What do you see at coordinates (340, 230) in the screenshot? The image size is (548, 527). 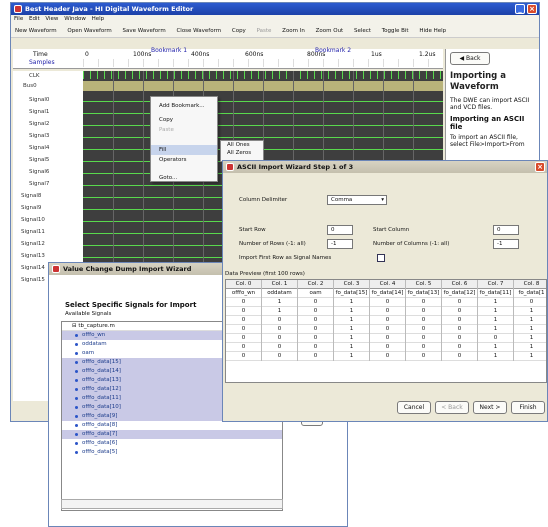 I see `start-row-input: 0` at bounding box center [340, 230].